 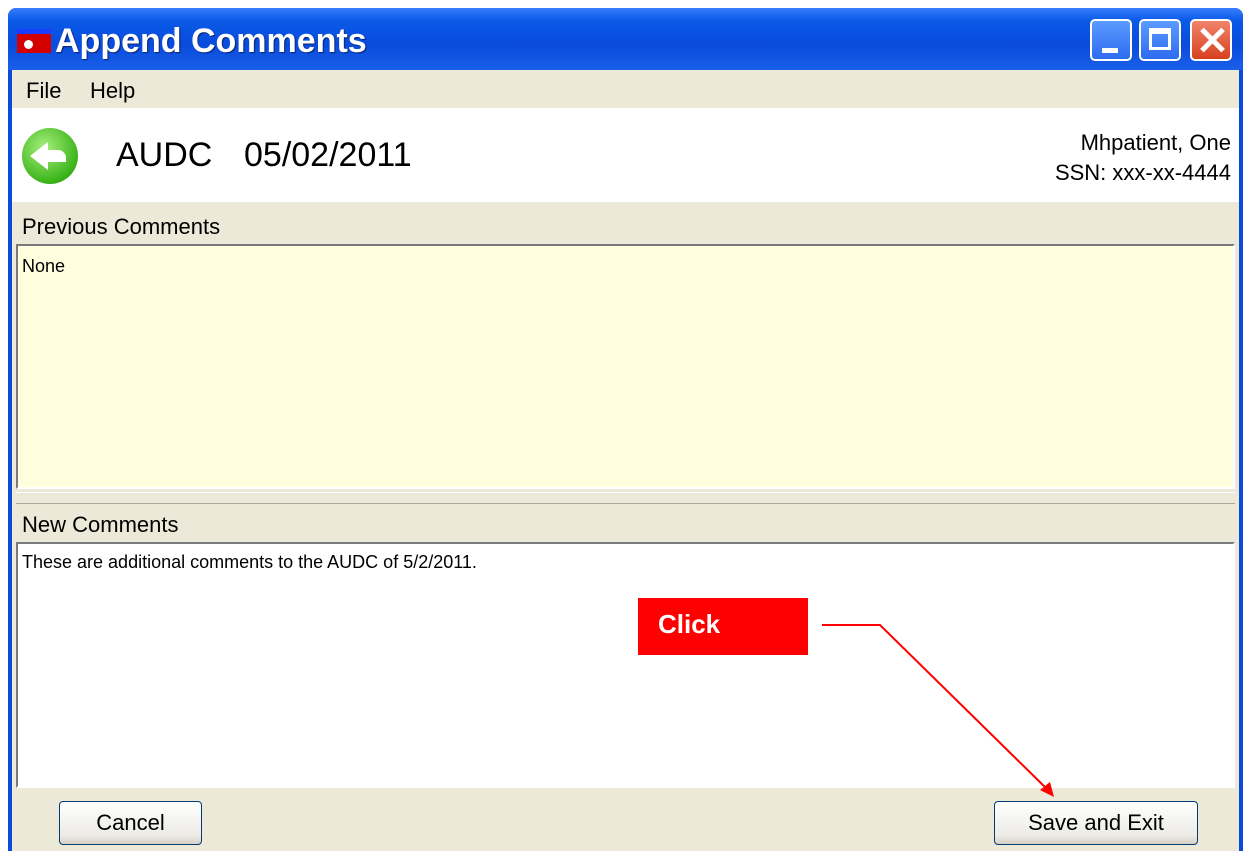 What do you see at coordinates (211, 41) in the screenshot?
I see `window-title: Append Comments` at bounding box center [211, 41].